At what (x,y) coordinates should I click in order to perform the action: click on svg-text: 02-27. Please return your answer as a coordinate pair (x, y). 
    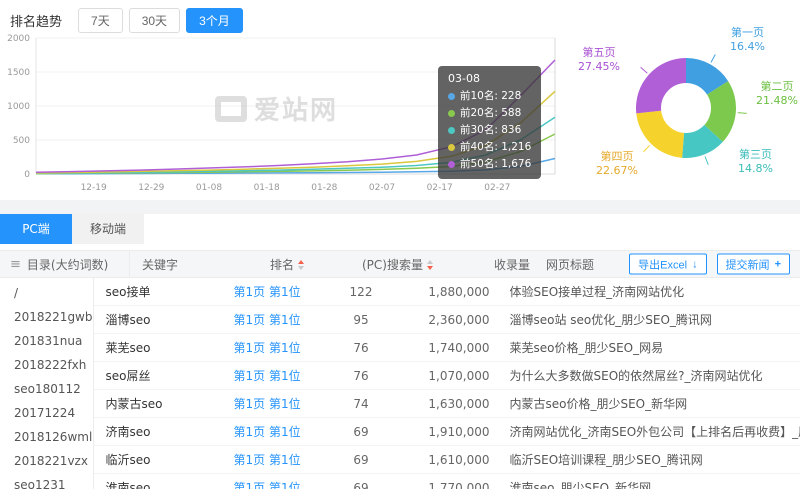
    Looking at the image, I should click on (497, 188).